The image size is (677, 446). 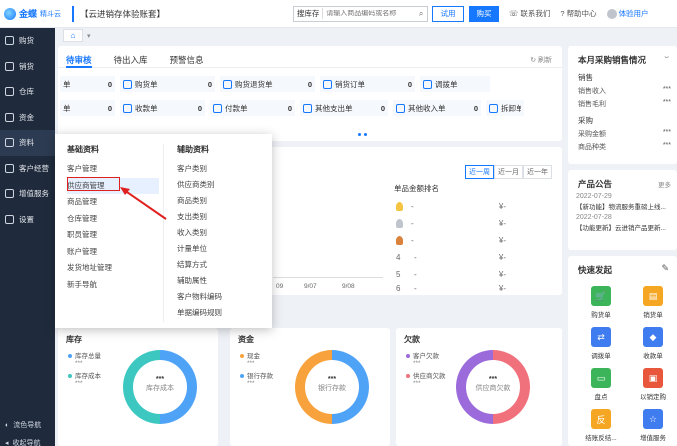 I want to click on quick-item: ◆ 收款单, so click(x=653, y=343).